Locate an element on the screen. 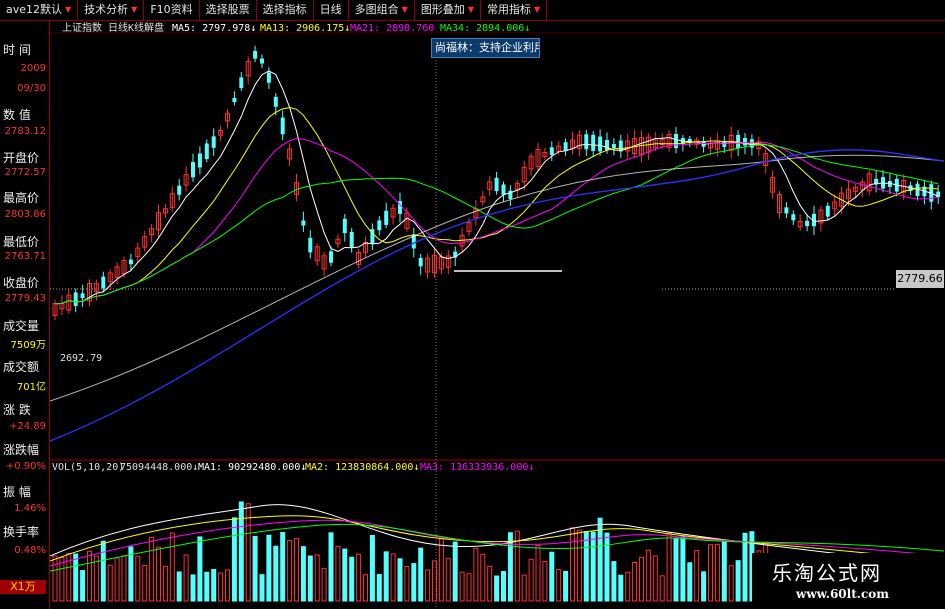  time-date-value: 09/30 is located at coordinates (31, 88).